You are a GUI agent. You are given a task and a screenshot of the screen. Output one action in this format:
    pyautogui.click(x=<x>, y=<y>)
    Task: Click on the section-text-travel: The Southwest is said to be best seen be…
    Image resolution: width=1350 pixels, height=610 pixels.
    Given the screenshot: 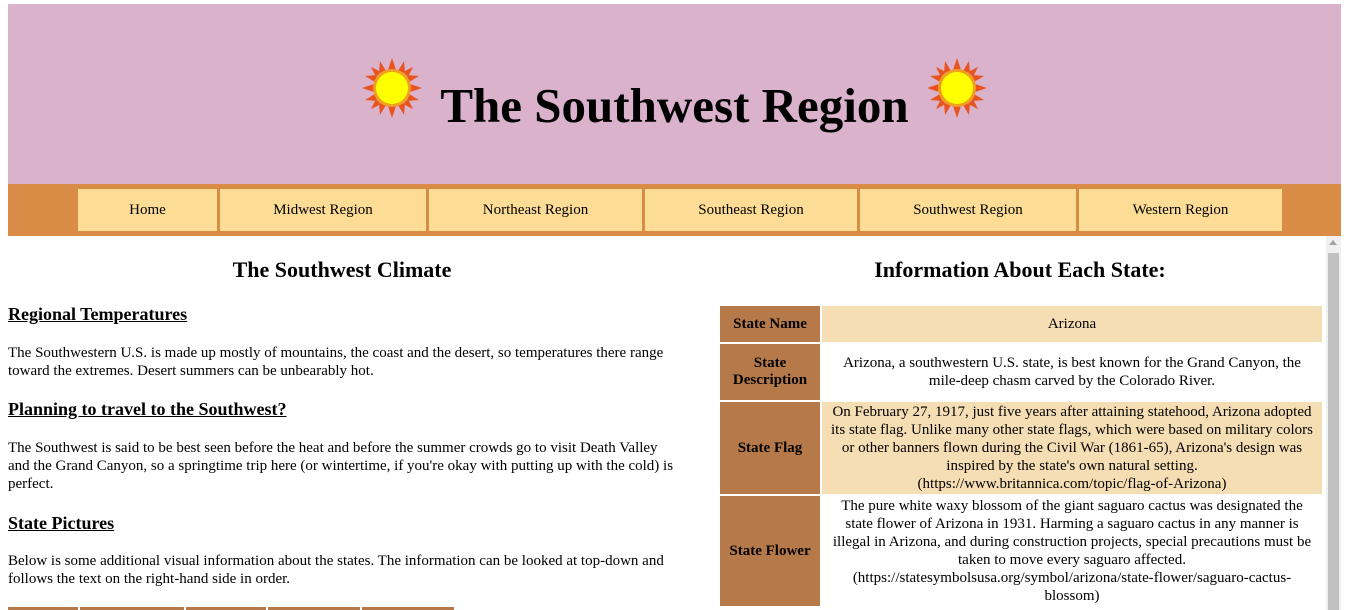 What is the action you would take?
    pyautogui.click(x=341, y=466)
    